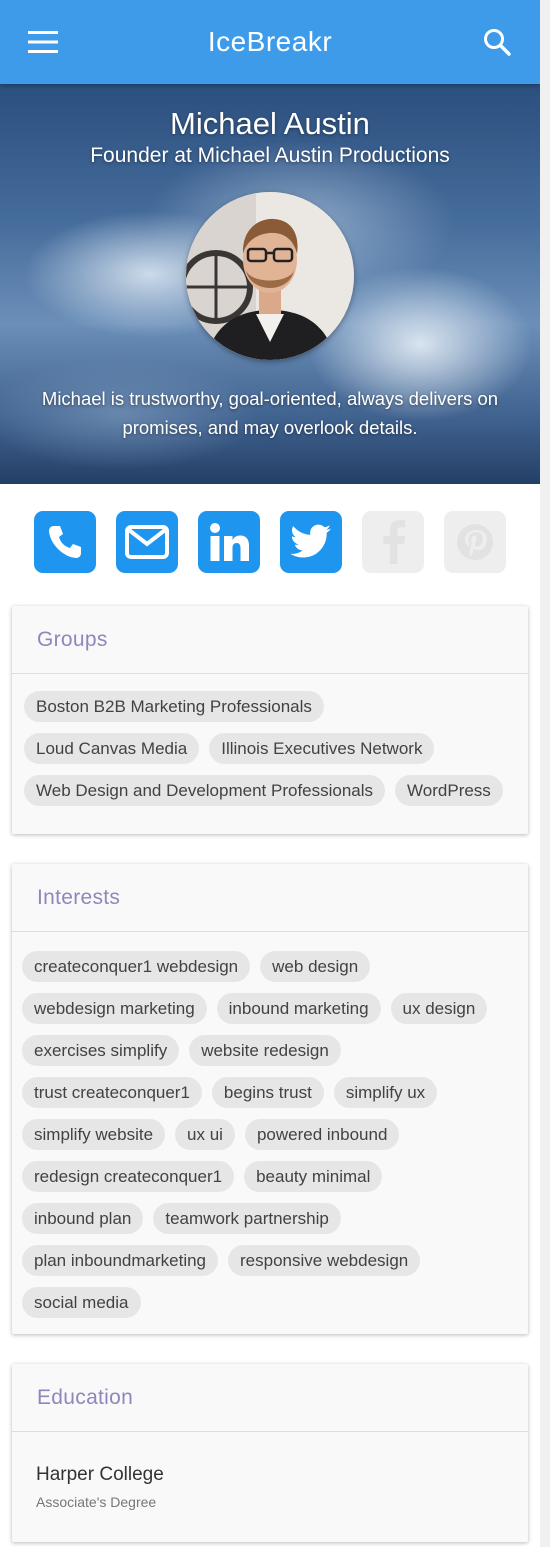 The width and height of the screenshot is (550, 1547). I want to click on group-chip: Loud Canvas Media, so click(112, 748).